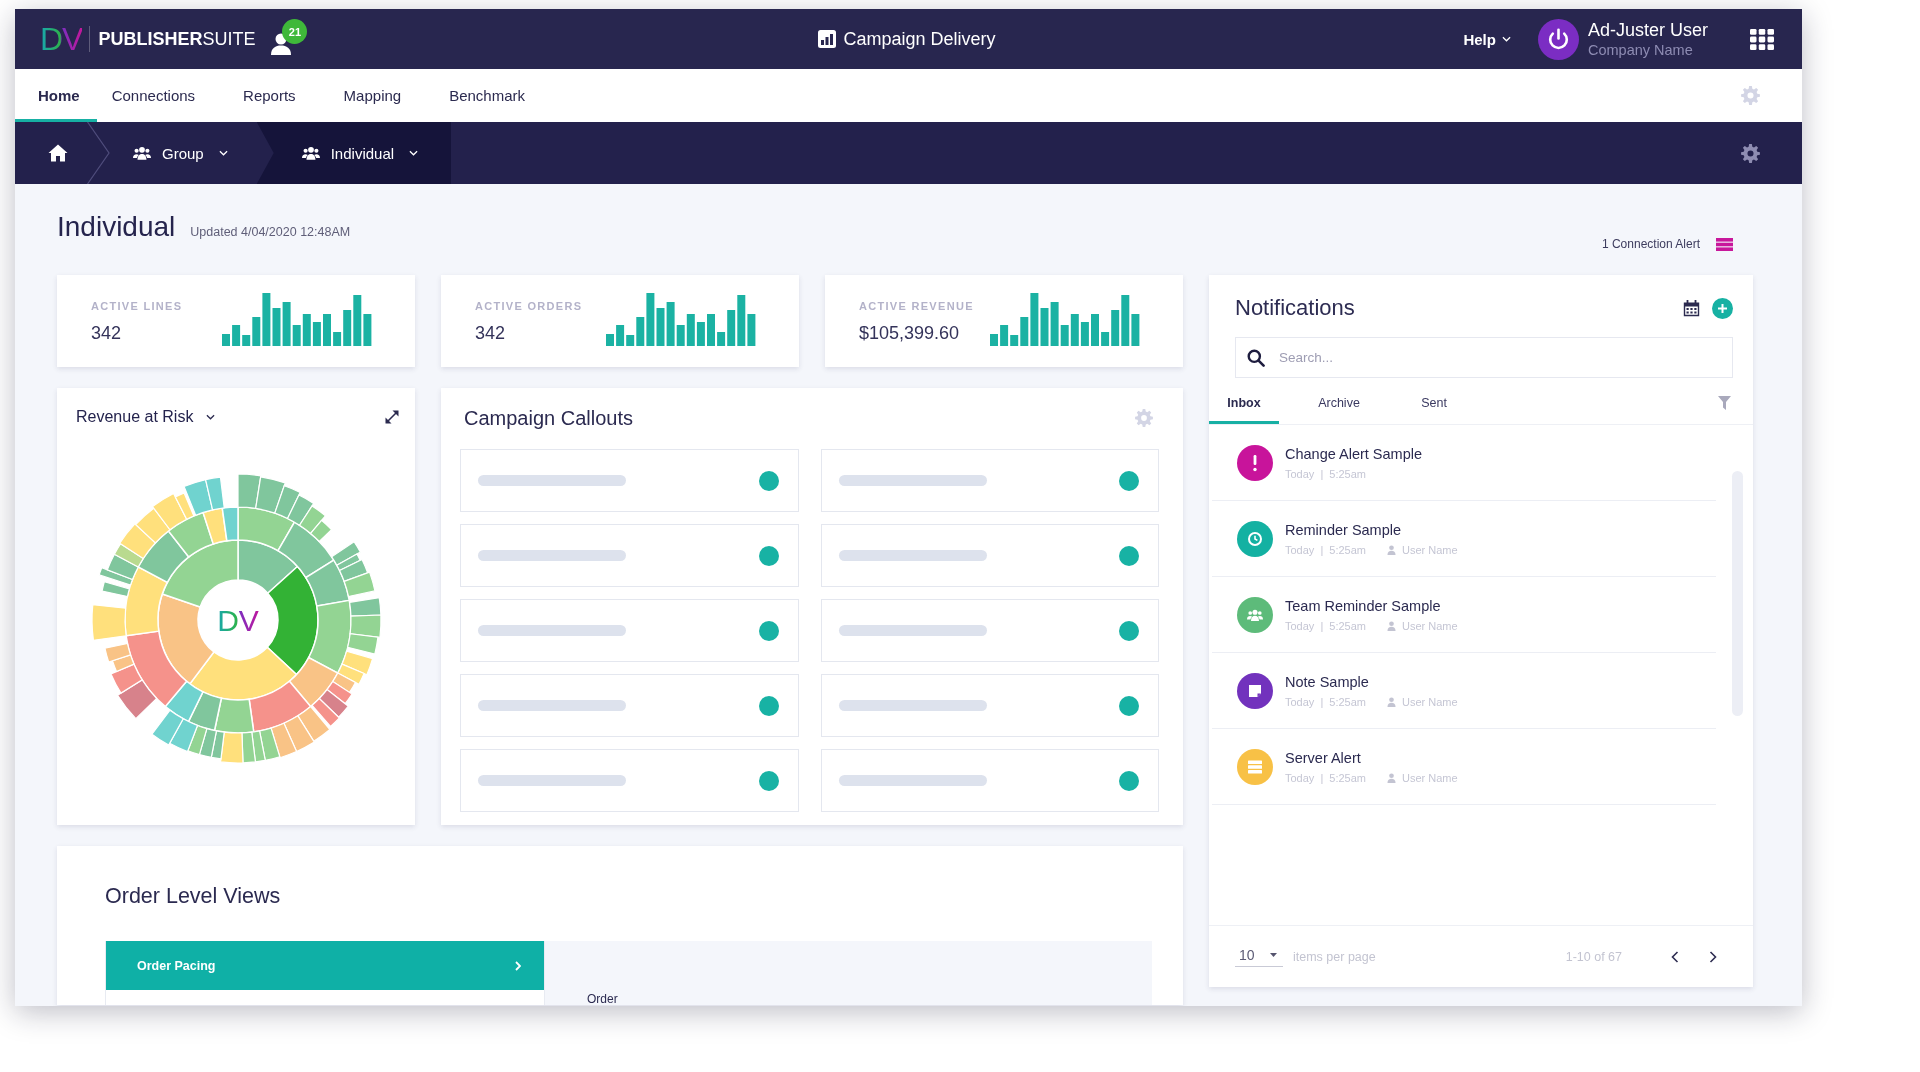 This screenshot has width=1920, height=1072. Describe the element at coordinates (1259, 956) in the screenshot. I see `page-size-select: 10` at that location.